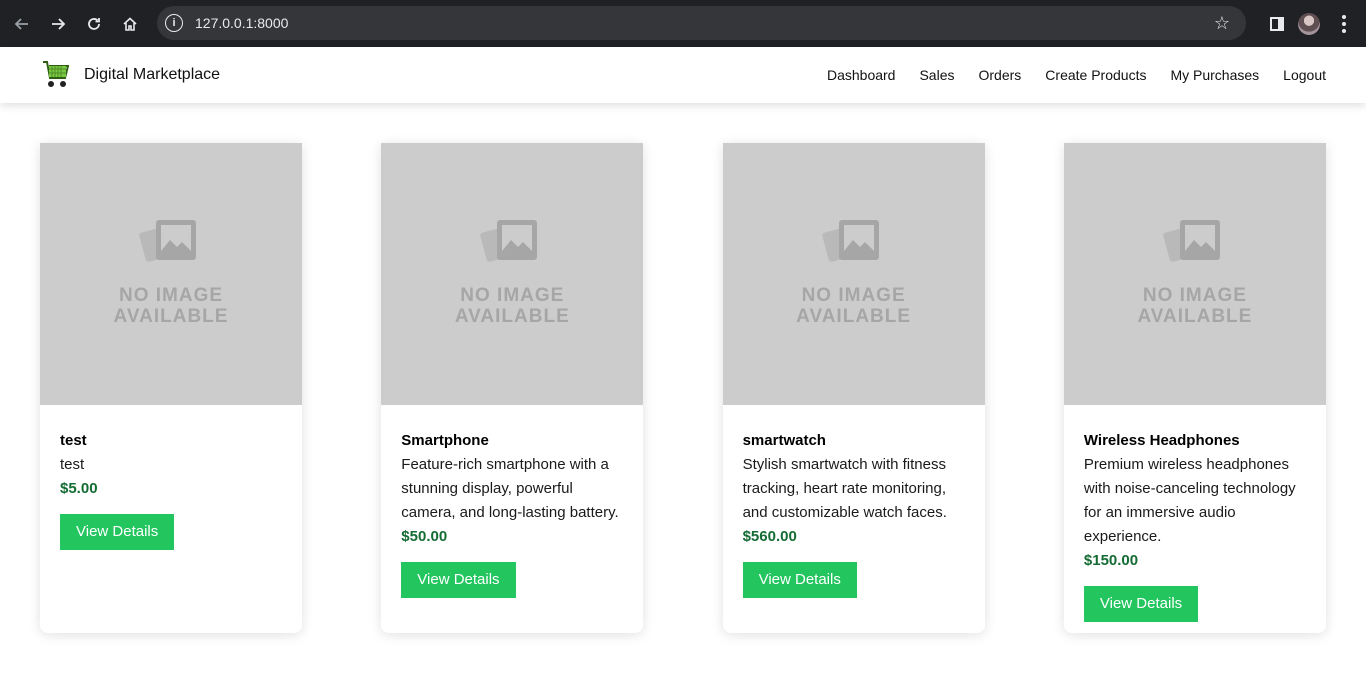 The height and width of the screenshot is (688, 1366). I want to click on side-panel-icon, so click(1277, 23).